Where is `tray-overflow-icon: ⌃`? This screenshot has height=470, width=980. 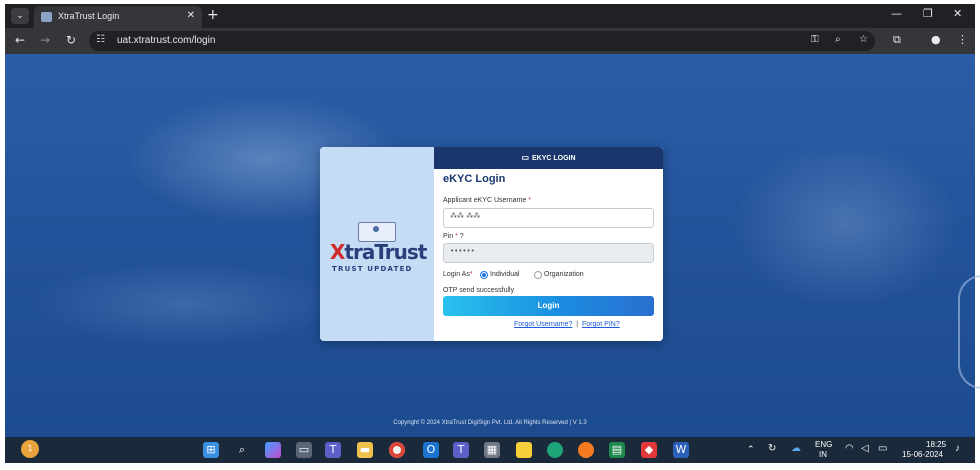 tray-overflow-icon: ⌃ is located at coordinates (751, 449).